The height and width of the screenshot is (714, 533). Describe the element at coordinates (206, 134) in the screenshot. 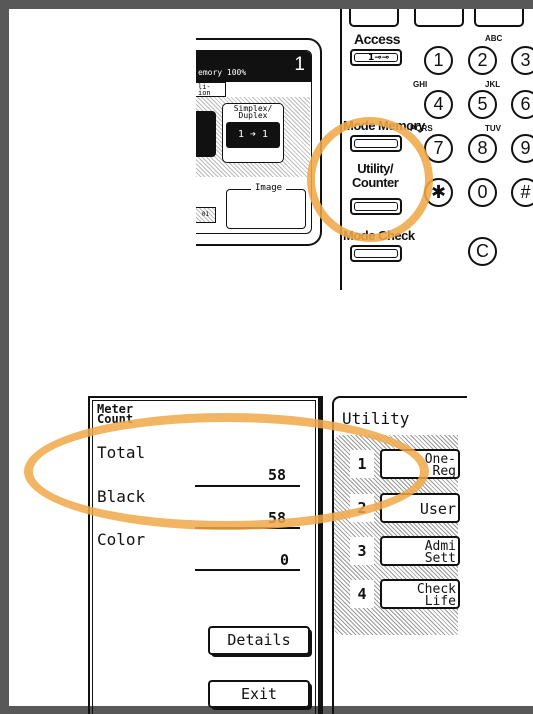

I see `screen-left-button` at that location.